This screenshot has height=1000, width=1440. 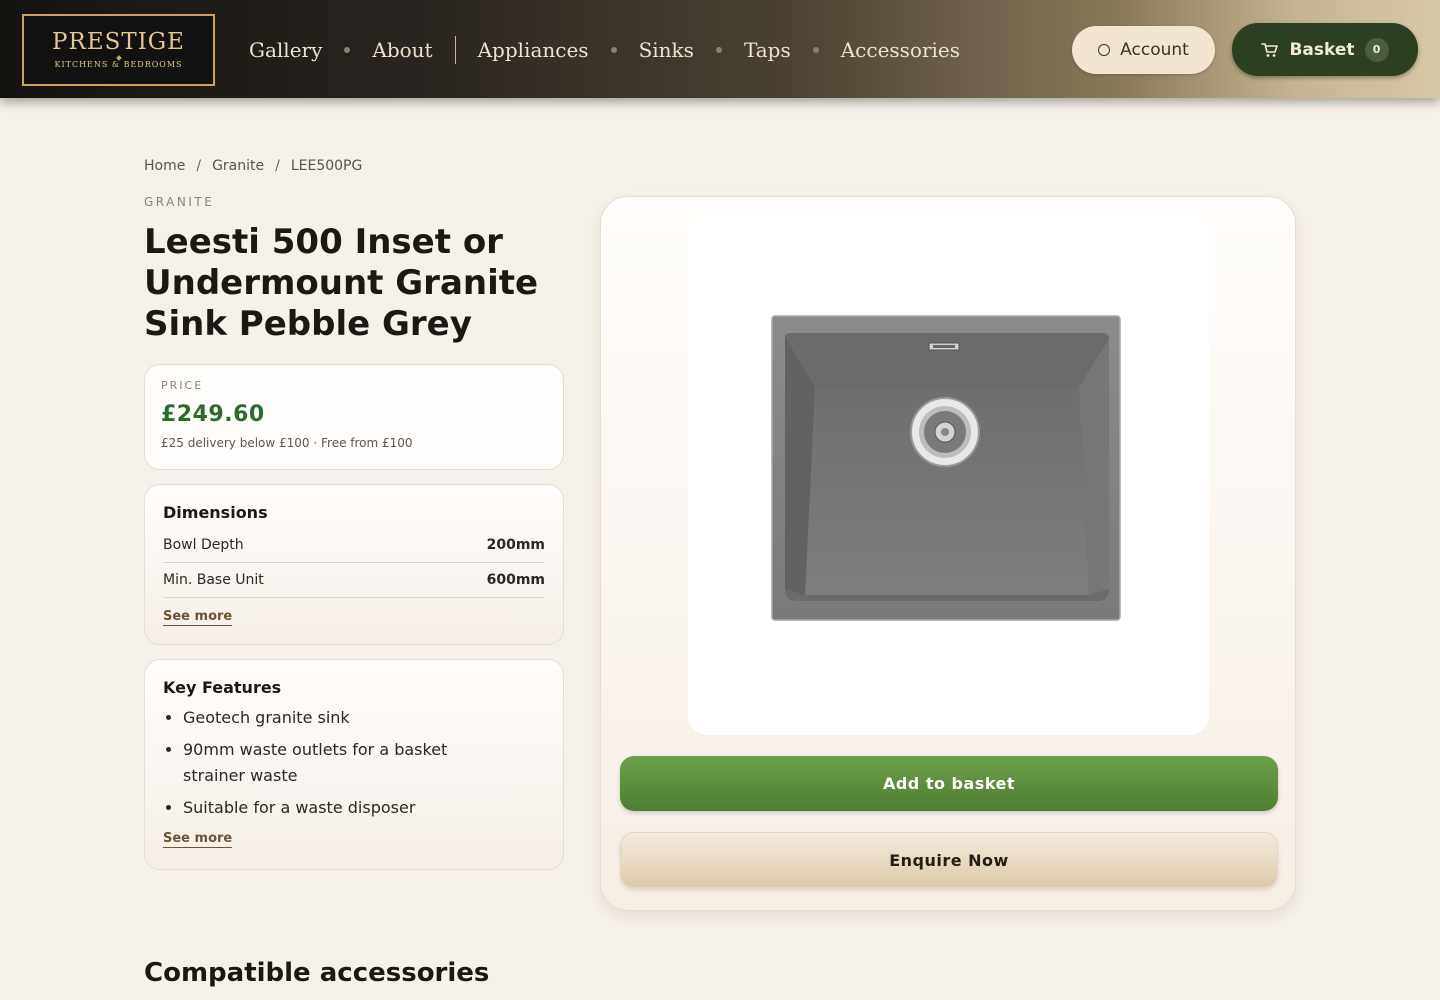 What do you see at coordinates (1154, 50) in the screenshot?
I see `account-label: Account` at bounding box center [1154, 50].